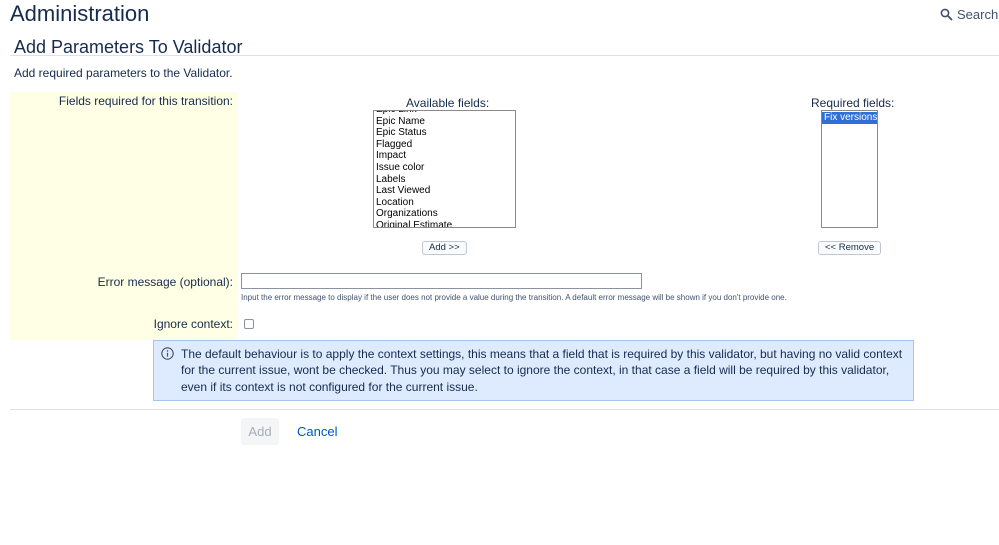  What do you see at coordinates (853, 103) in the screenshot?
I see `required-fields-heading: Required fields:` at bounding box center [853, 103].